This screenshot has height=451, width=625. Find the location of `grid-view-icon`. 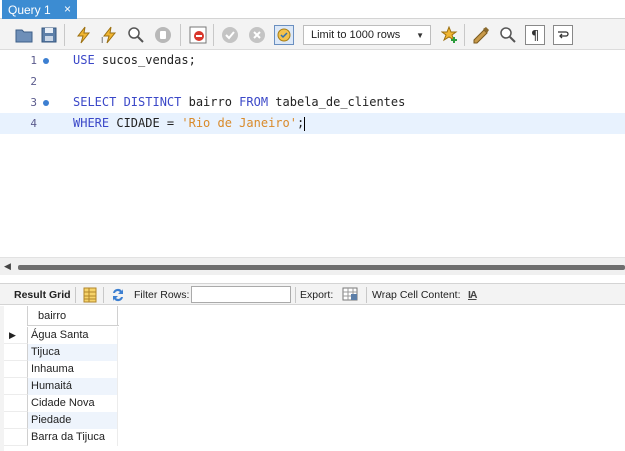

grid-view-icon is located at coordinates (90, 295).